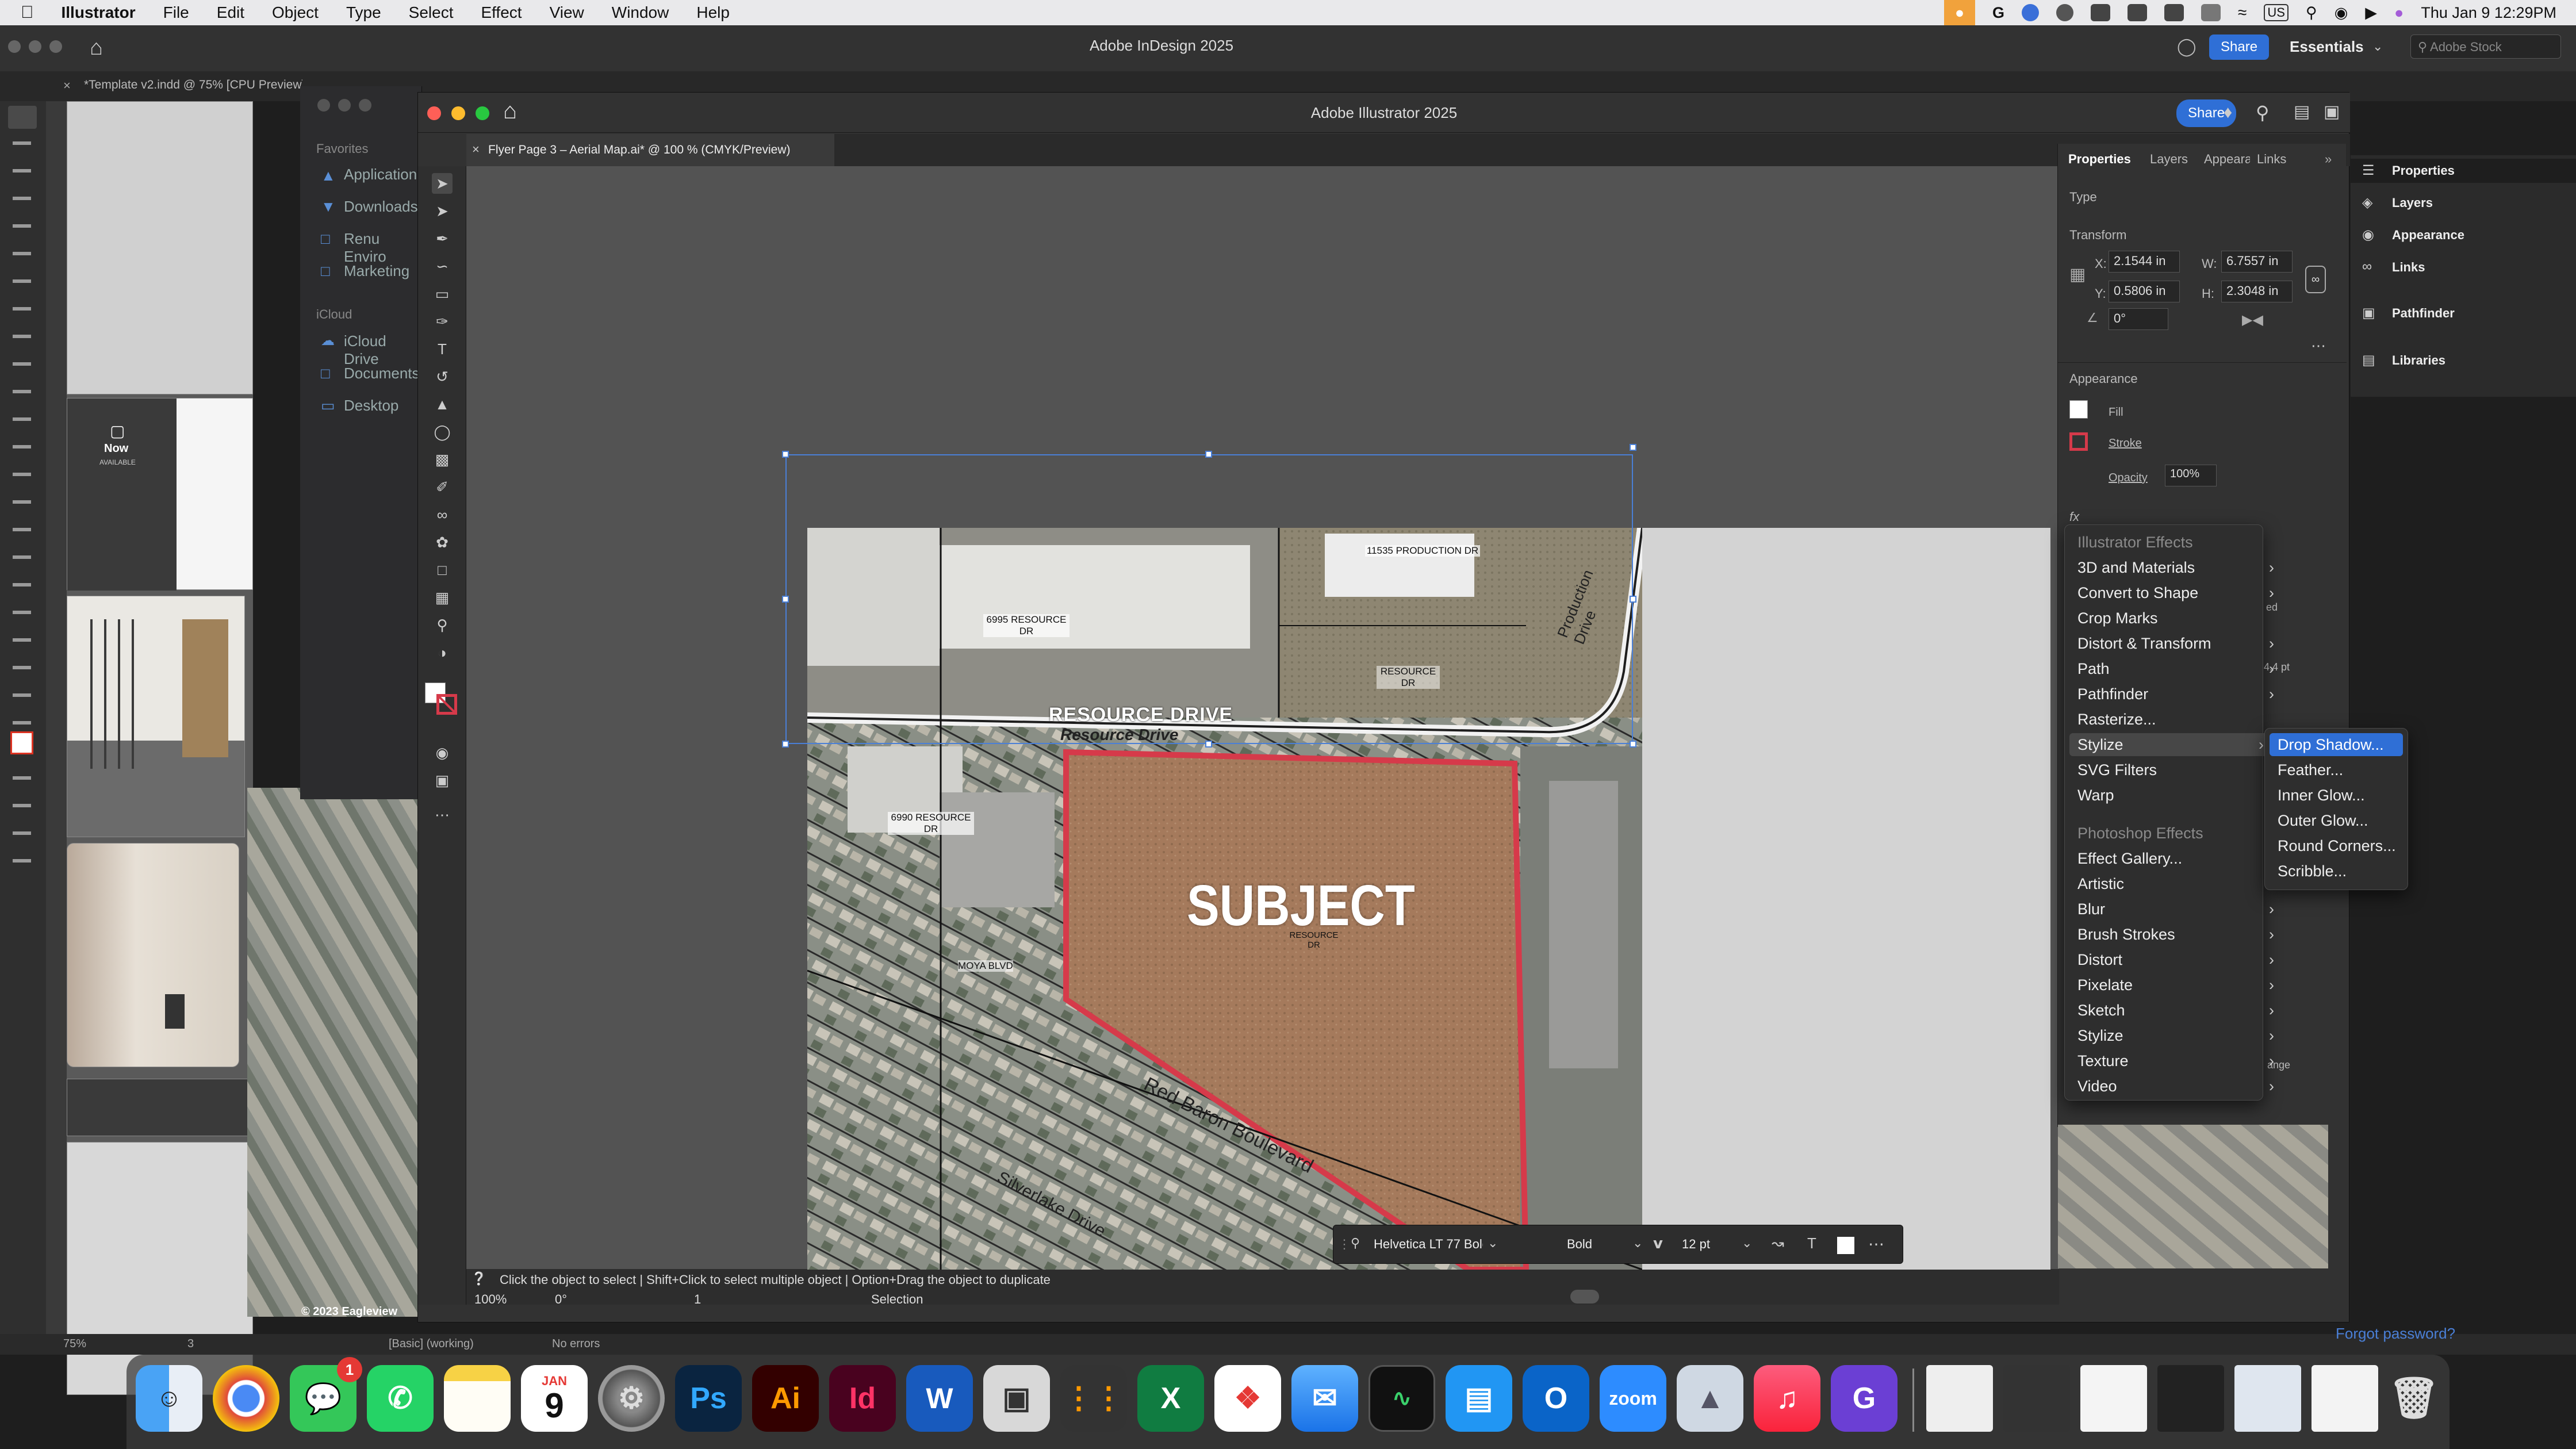 The image size is (2576, 1449). Describe the element at coordinates (22, 117) in the screenshot. I see `selection-tool` at that location.